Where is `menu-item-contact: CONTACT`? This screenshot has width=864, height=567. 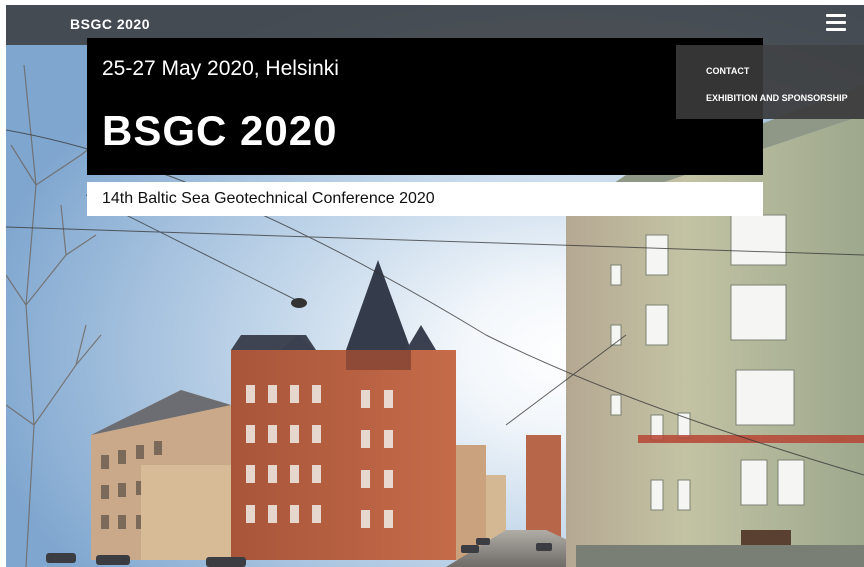
menu-item-contact: CONTACT is located at coordinates (727, 71).